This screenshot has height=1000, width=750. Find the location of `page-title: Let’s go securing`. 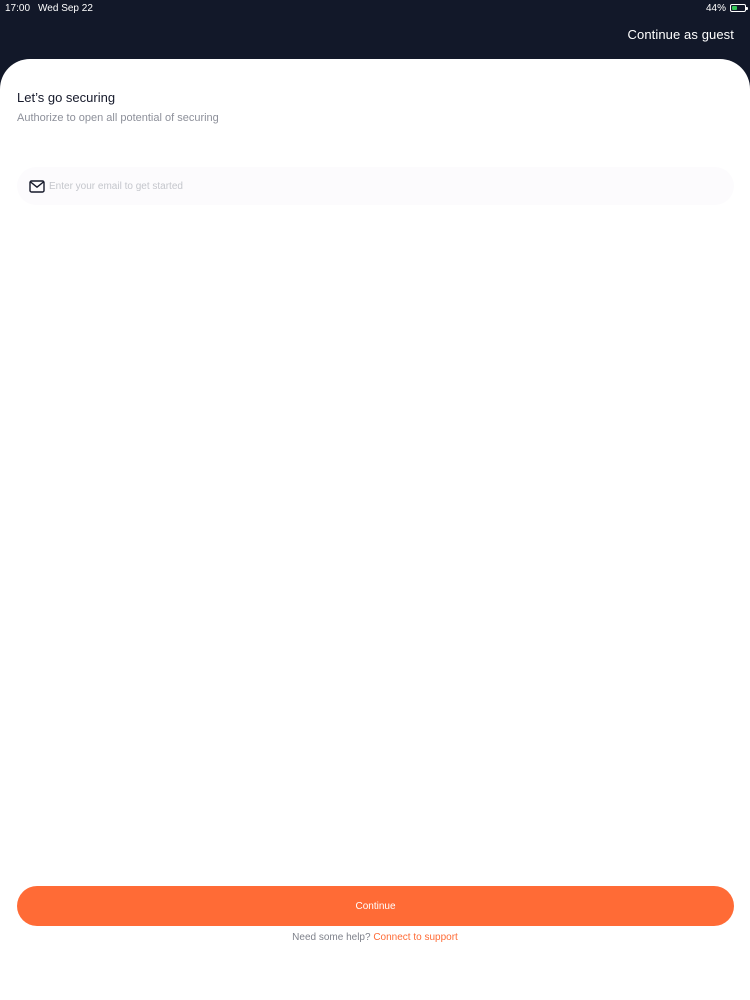

page-title: Let’s go securing is located at coordinates (66, 97).